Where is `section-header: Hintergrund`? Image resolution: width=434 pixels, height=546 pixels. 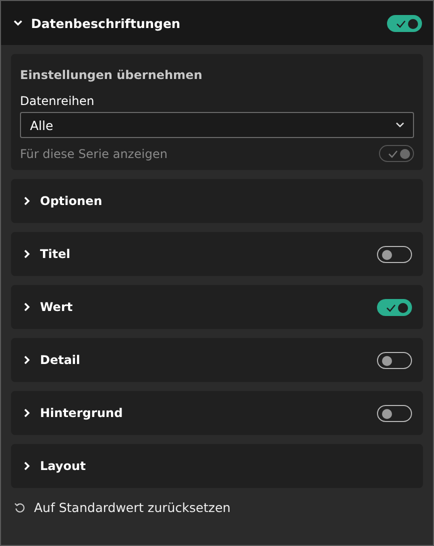
section-header: Hintergrund is located at coordinates (72, 413).